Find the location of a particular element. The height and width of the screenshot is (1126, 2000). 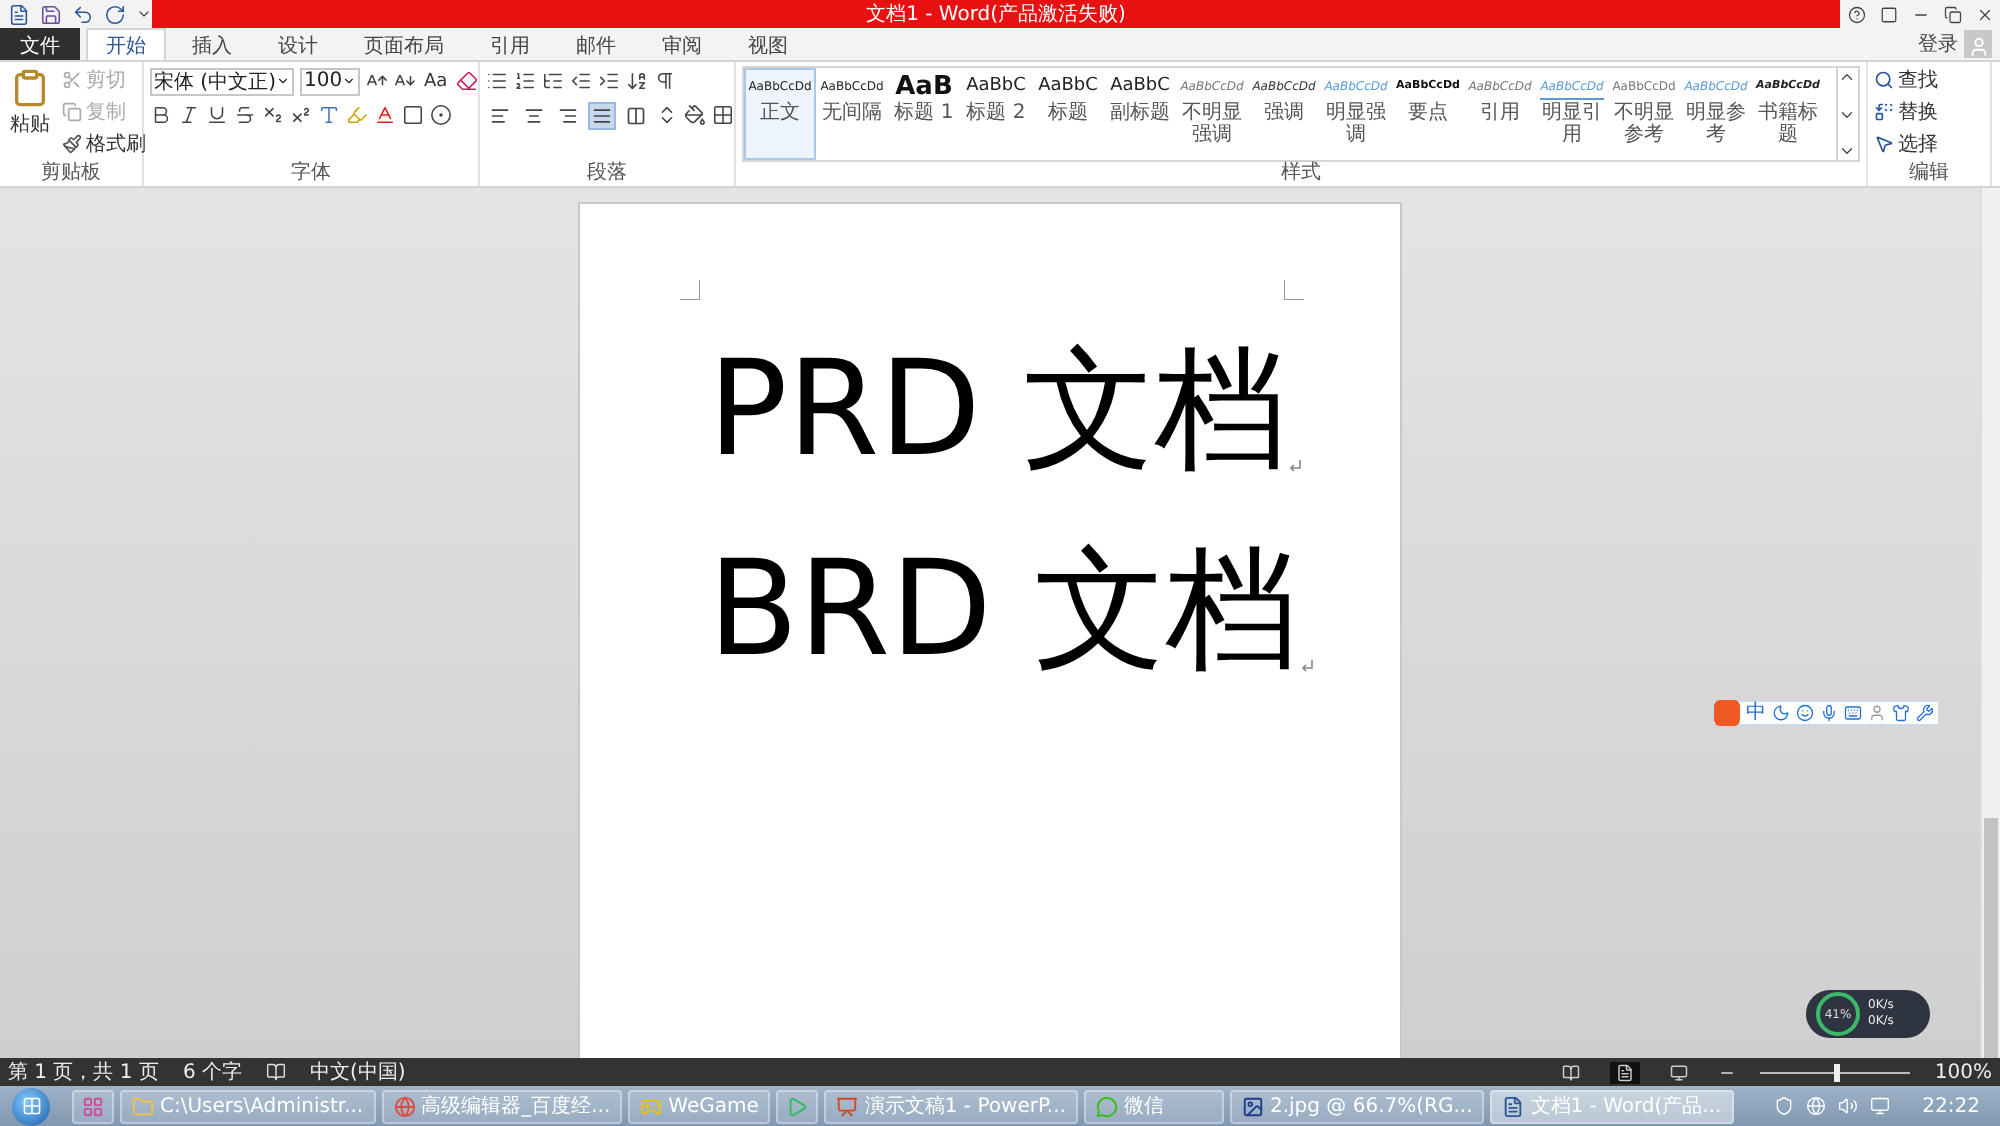

font-color-icon is located at coordinates (385, 115).